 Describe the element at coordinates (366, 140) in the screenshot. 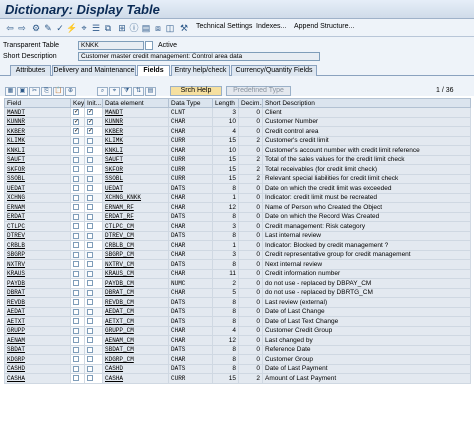

I see `short-description-cell: Customer's credit limit` at that location.